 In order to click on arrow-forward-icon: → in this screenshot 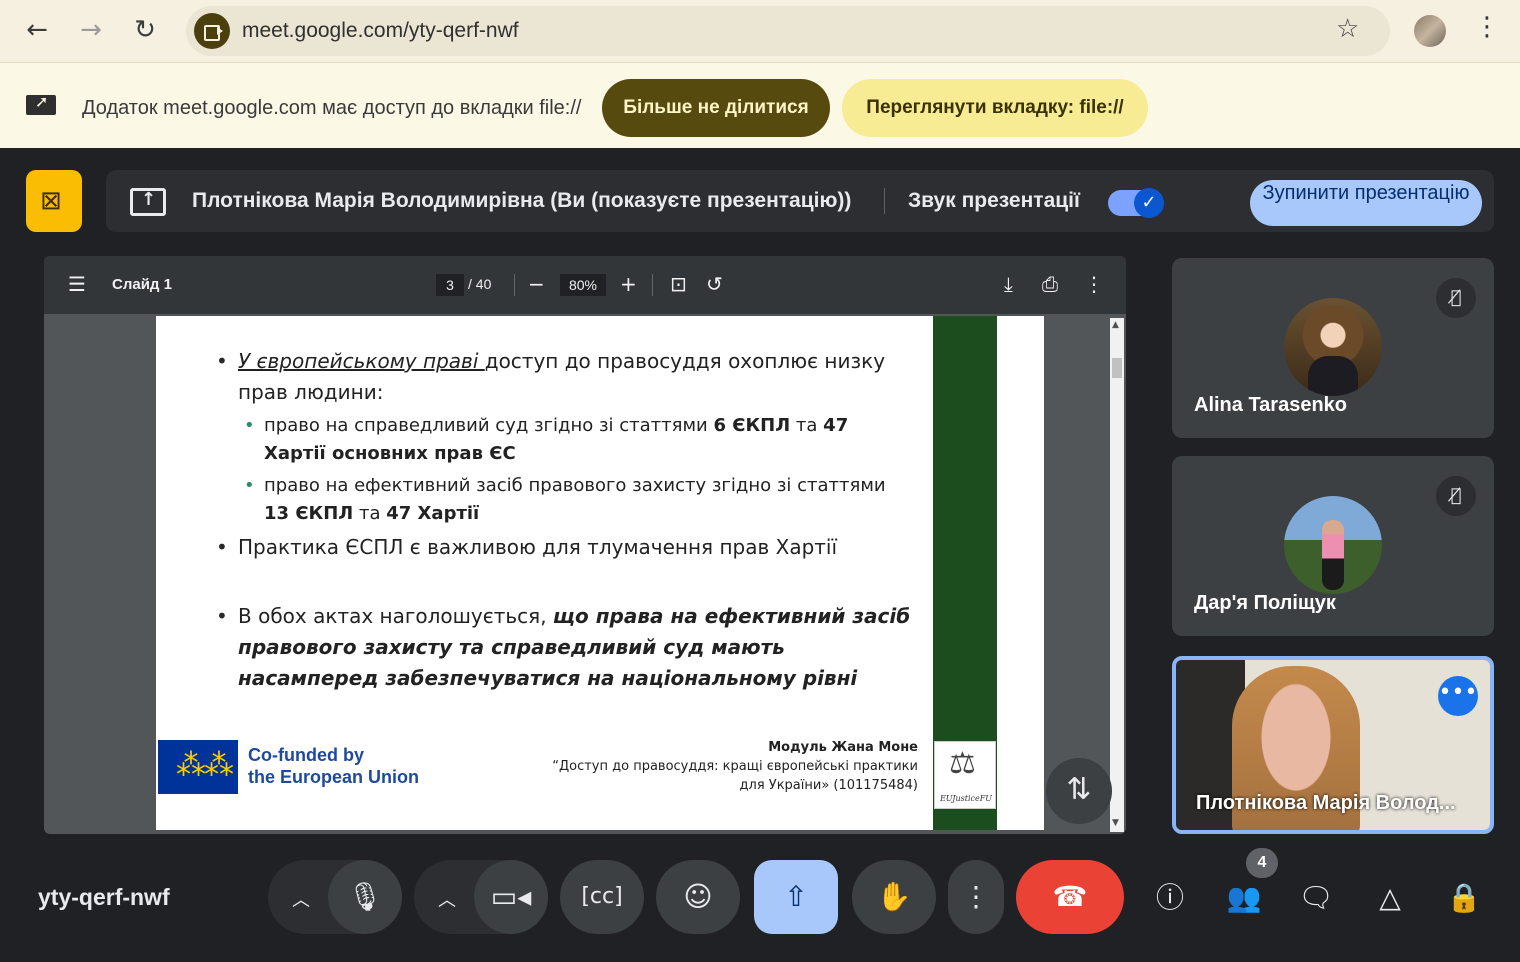, I will do `click(91, 31)`.